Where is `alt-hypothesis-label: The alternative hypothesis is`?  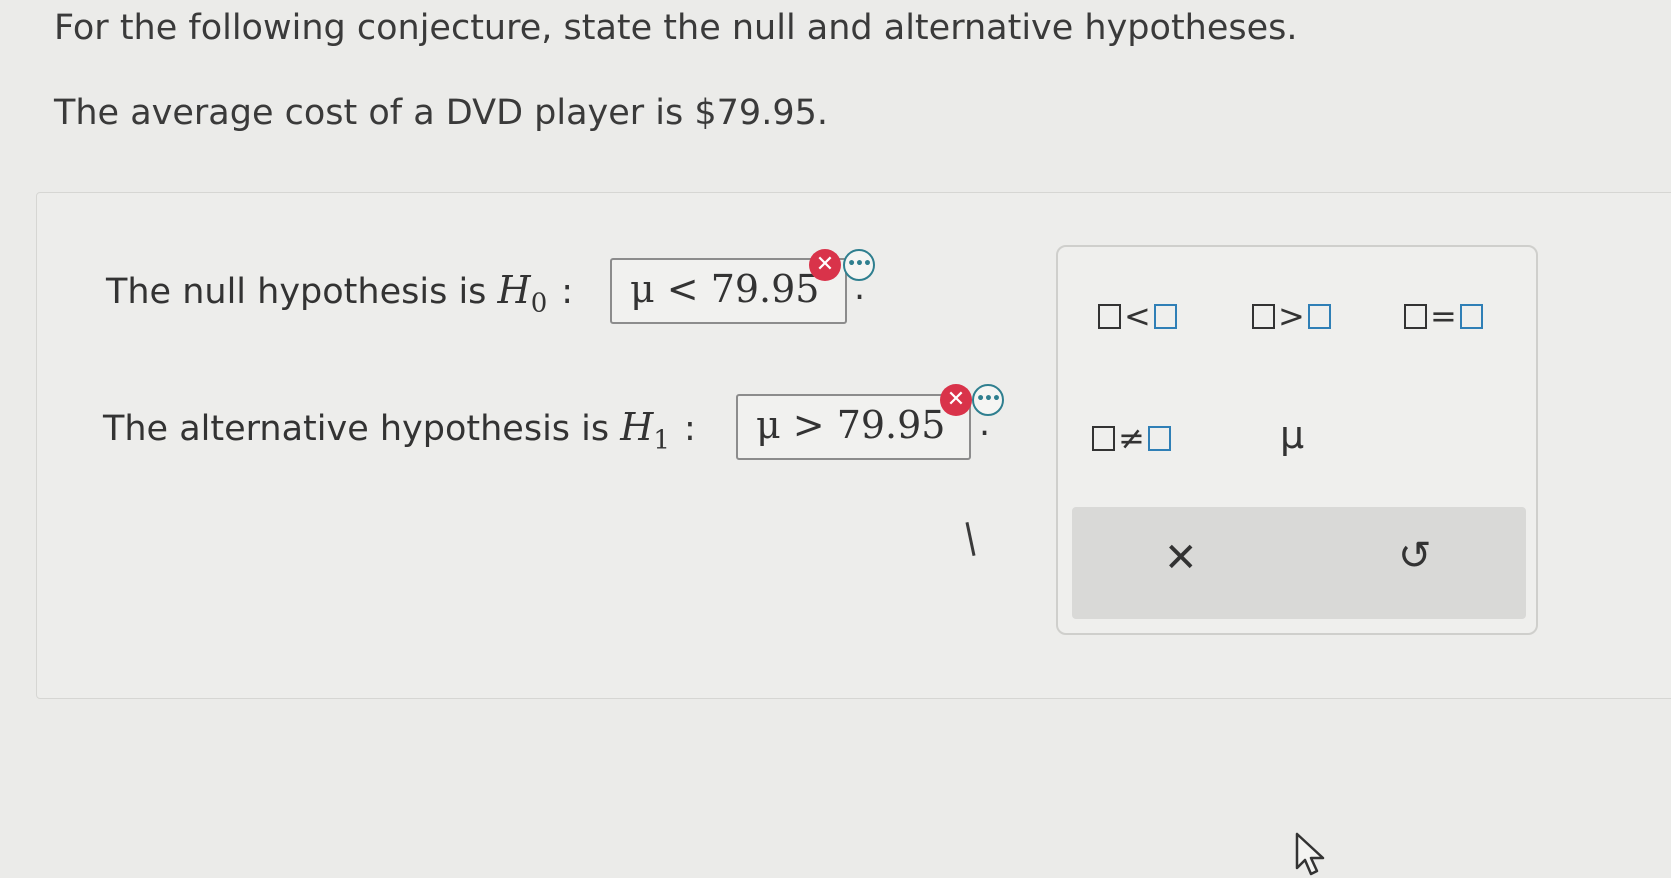
alt-hypothesis-label: The alternative hypothesis is is located at coordinates (356, 429).